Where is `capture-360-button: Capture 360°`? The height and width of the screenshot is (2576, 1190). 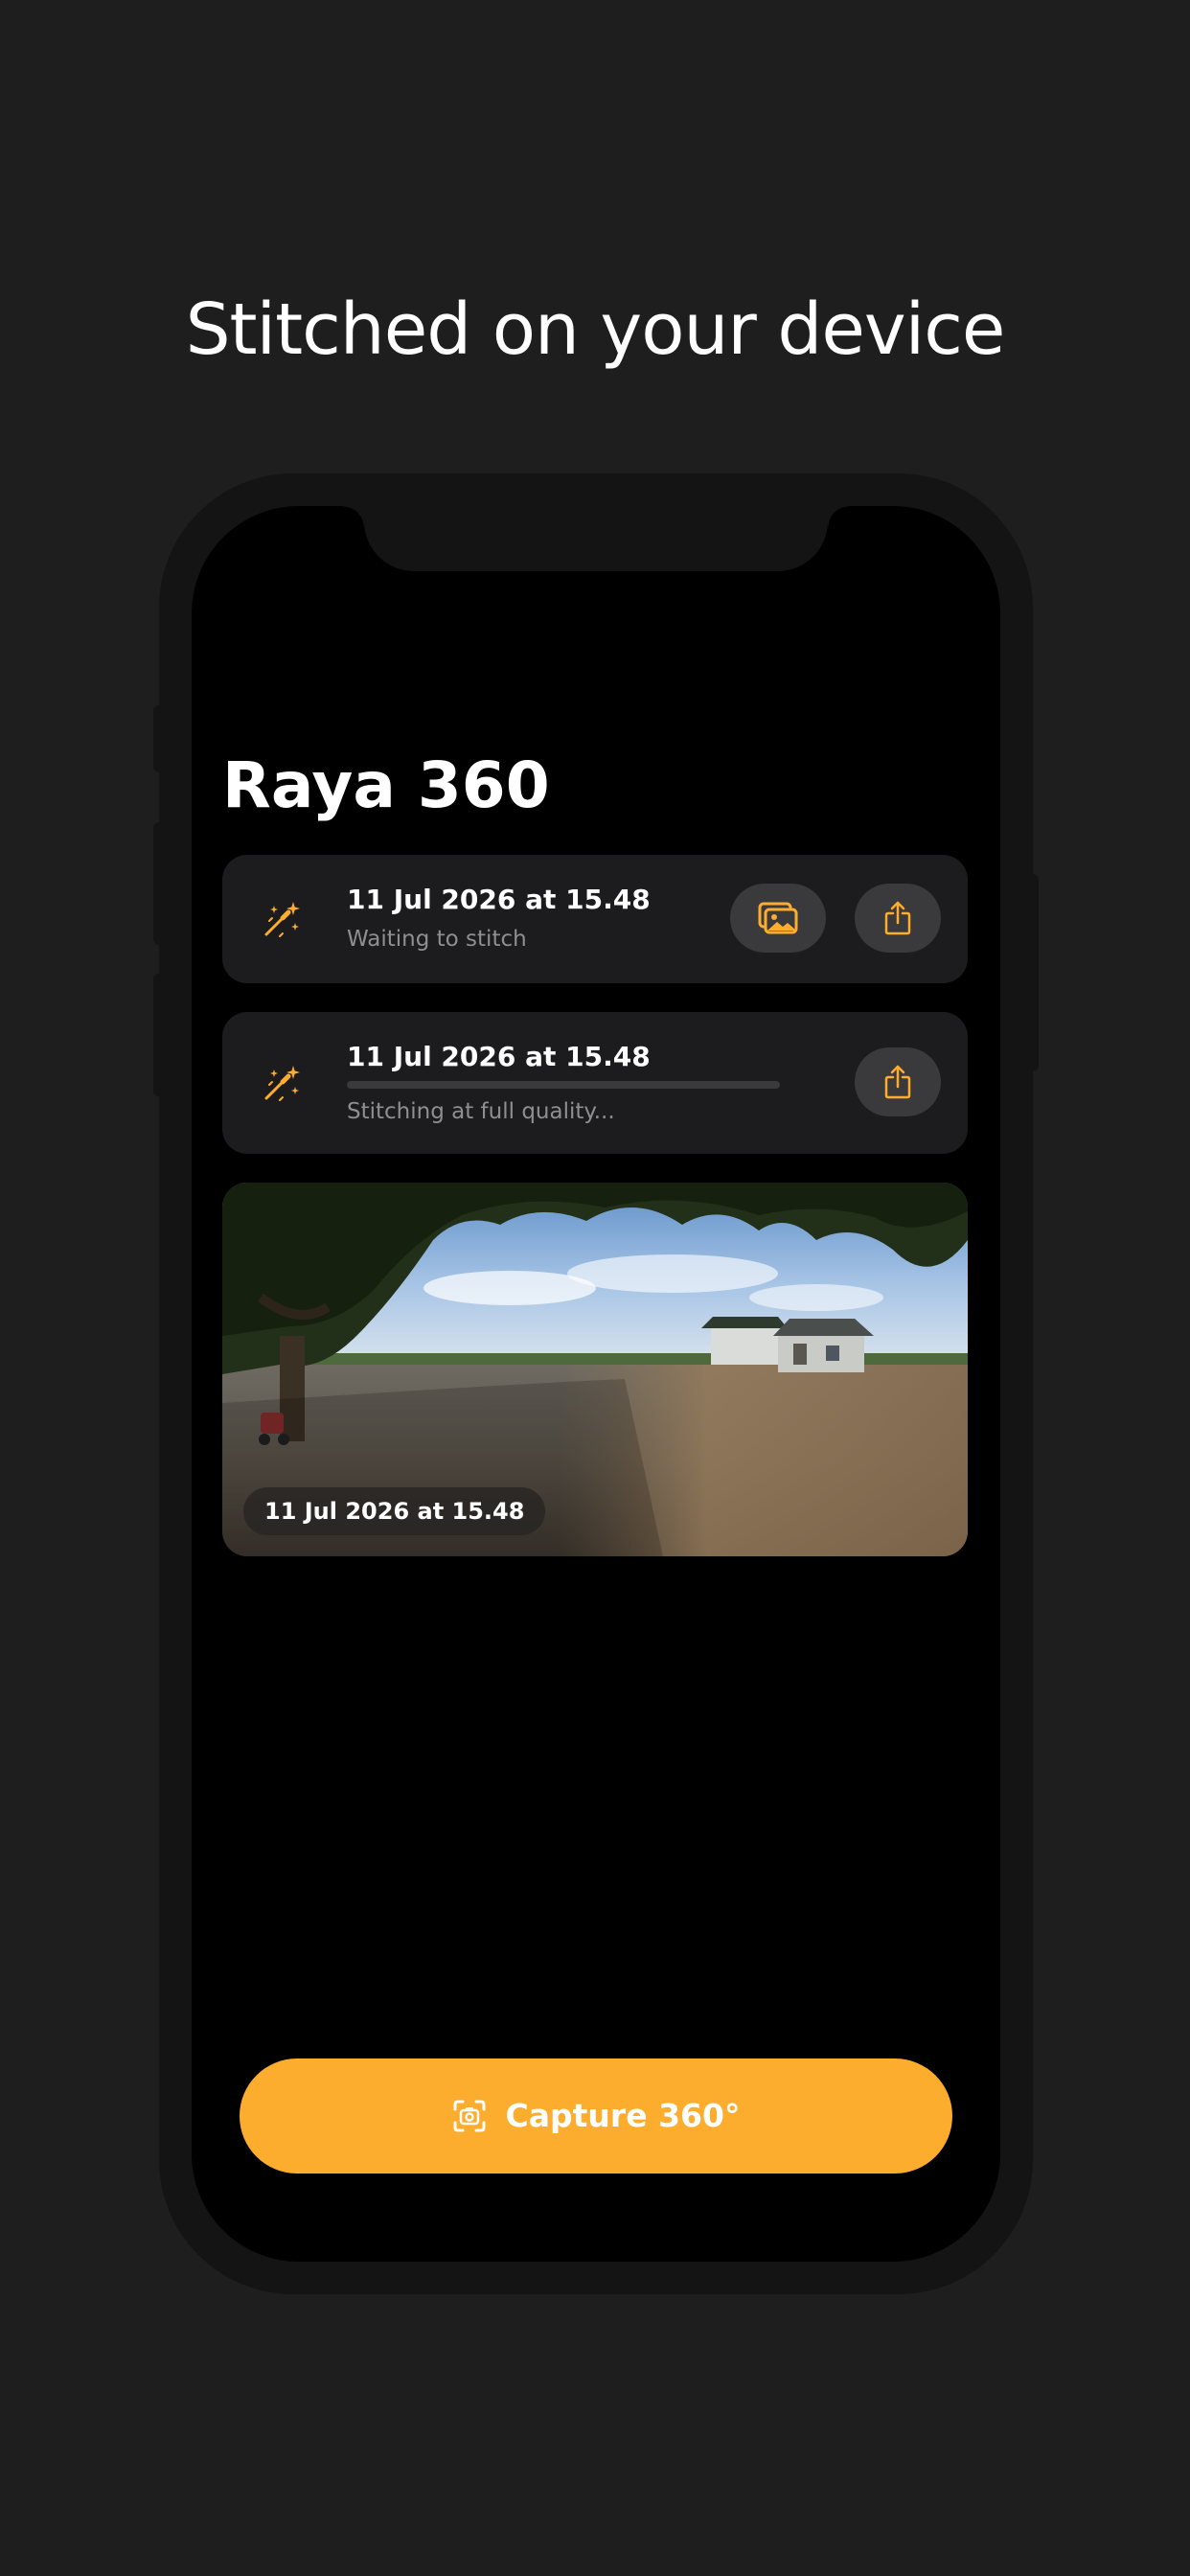
capture-360-button: Capture 360° is located at coordinates (596, 2116).